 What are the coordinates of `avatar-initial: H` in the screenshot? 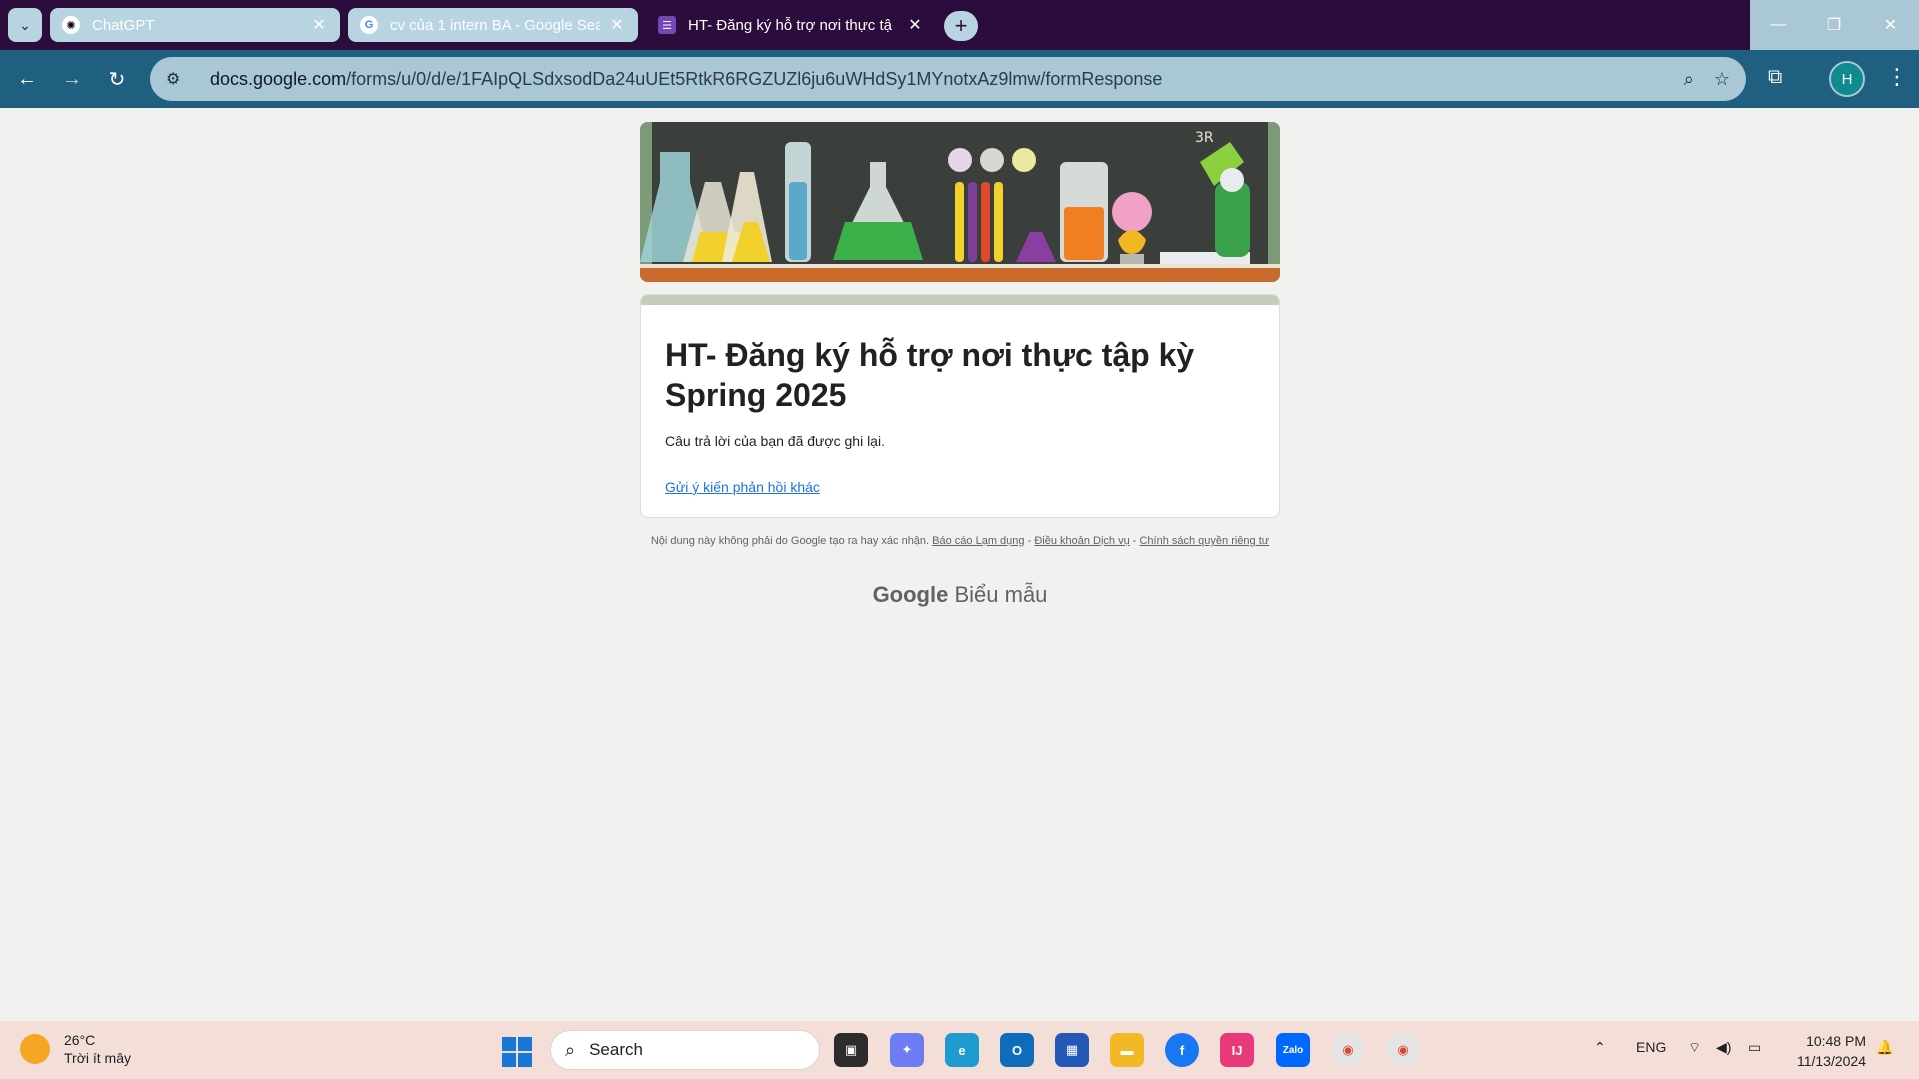 It's located at (1847, 79).